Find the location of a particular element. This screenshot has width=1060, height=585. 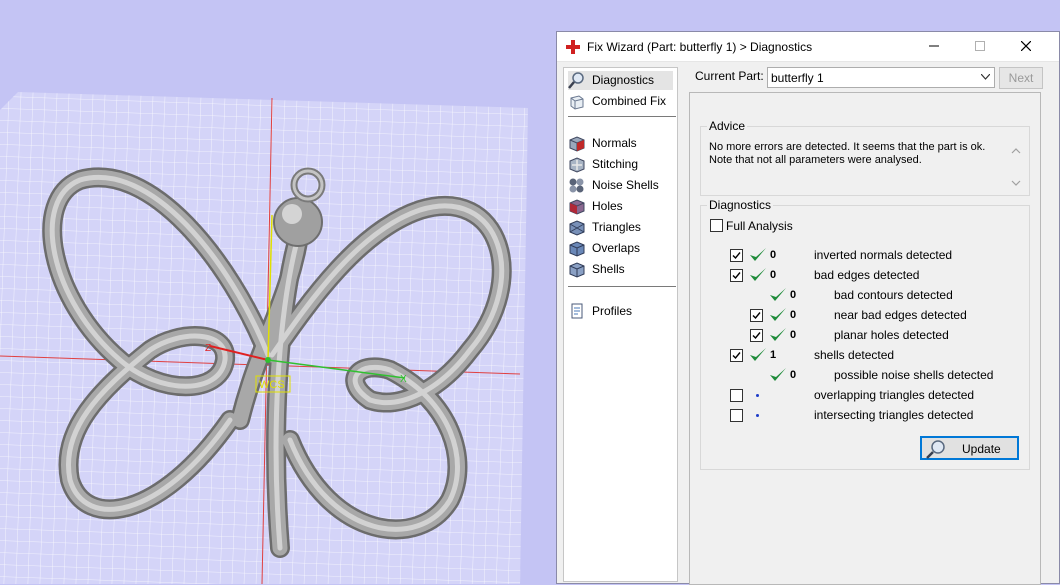

update-button: Update is located at coordinates (969, 448).